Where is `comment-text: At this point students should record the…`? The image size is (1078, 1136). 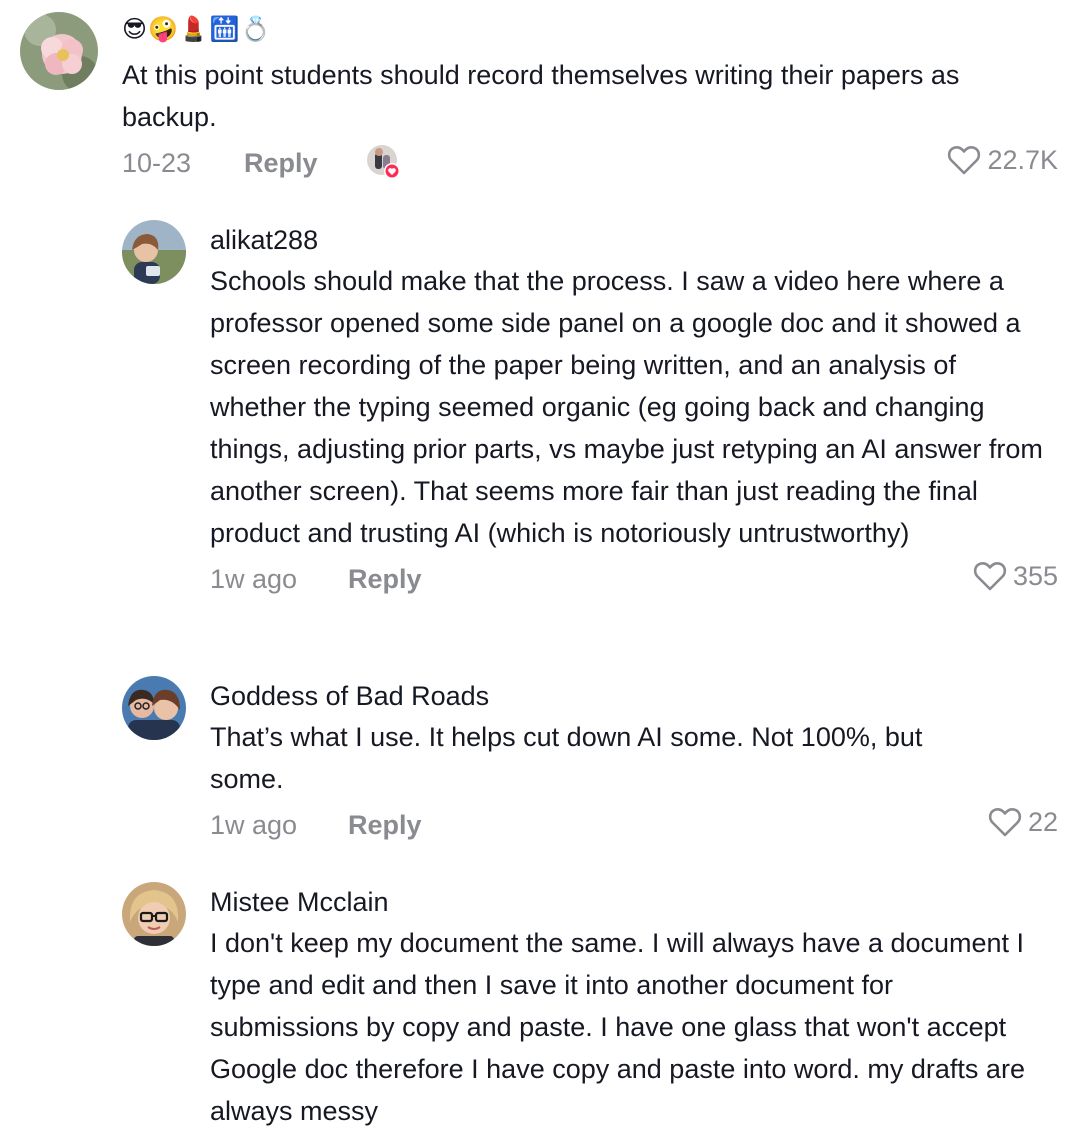
comment-text: At this point students should record the… is located at coordinates (541, 96).